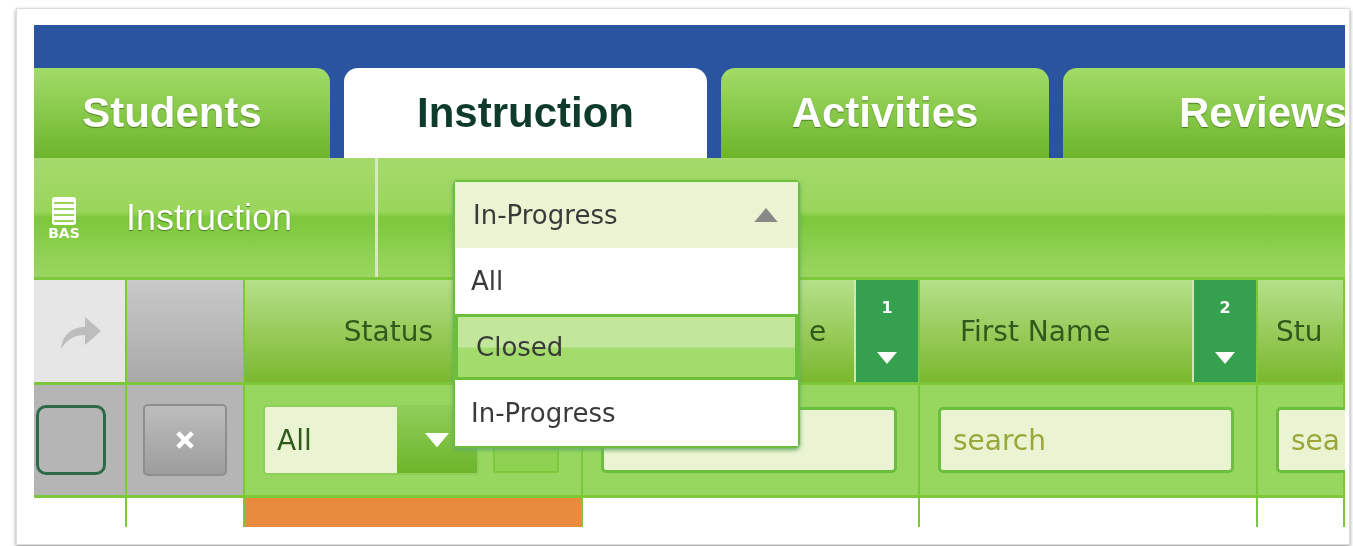 This screenshot has width=1353, height=546. Describe the element at coordinates (545, 215) in the screenshot. I see `dropdown-value: In-Progress` at that location.